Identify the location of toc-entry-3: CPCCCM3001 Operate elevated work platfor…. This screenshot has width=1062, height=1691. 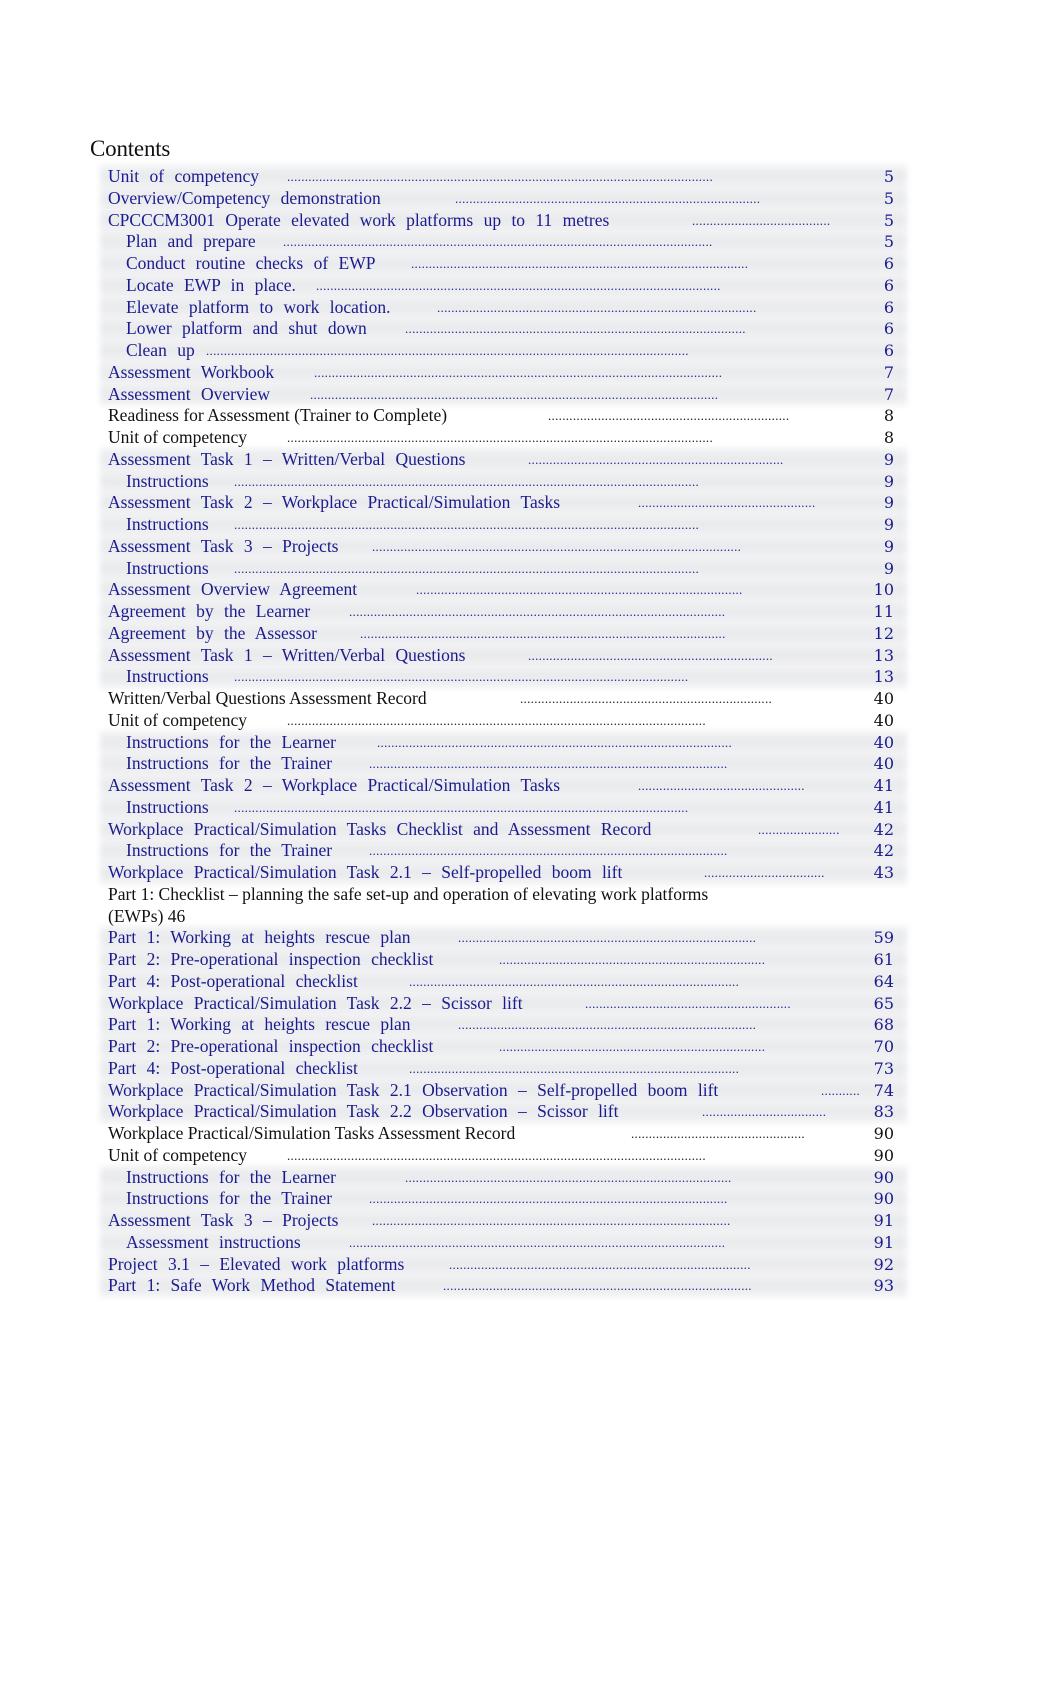
(531, 220).